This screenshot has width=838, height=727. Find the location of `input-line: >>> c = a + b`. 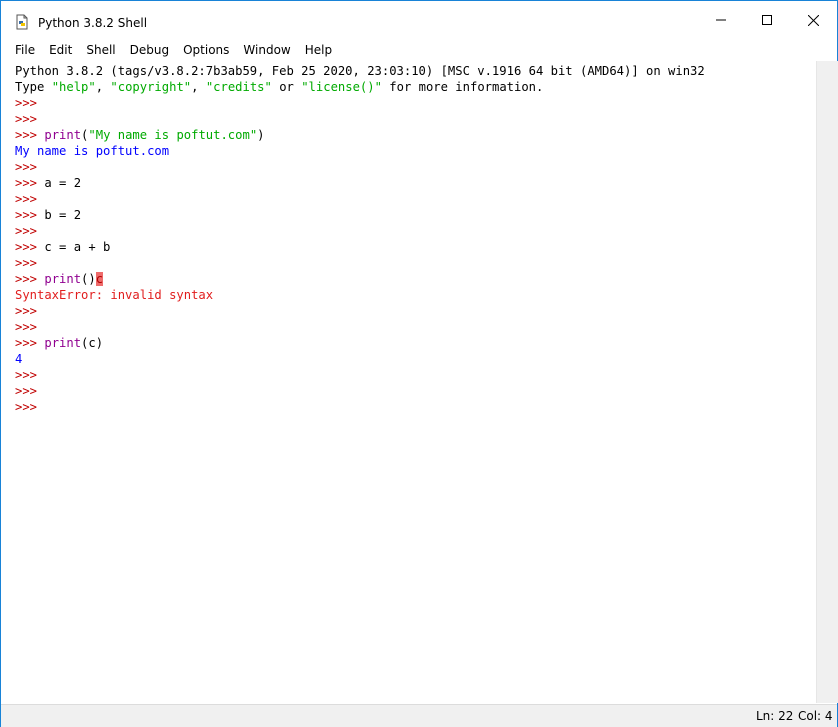

input-line: >>> c = a + b is located at coordinates (62, 247).